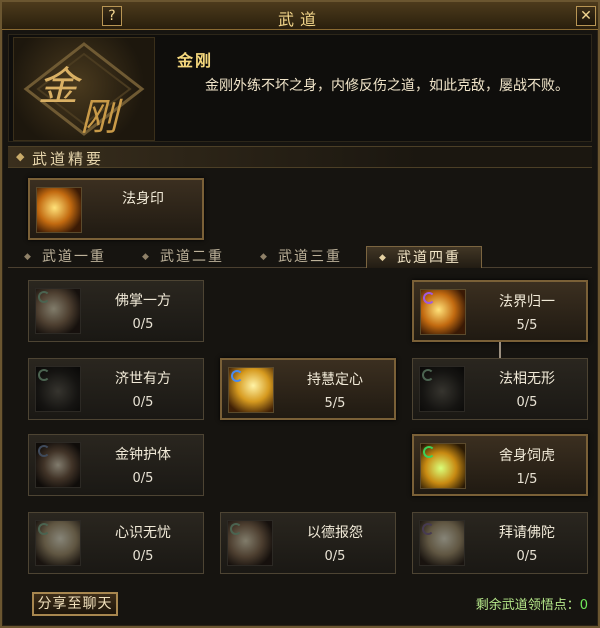  What do you see at coordinates (442, 543) in the screenshot?
I see `buddha-icon` at bounding box center [442, 543].